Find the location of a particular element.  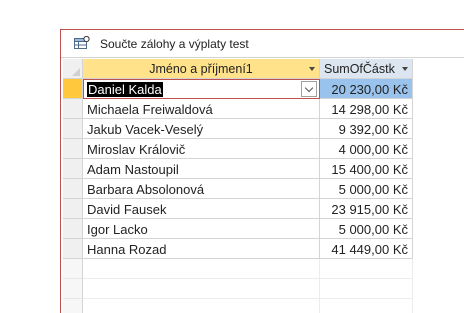

column-header-name: Jméno a příjmení1 is located at coordinates (201, 69).